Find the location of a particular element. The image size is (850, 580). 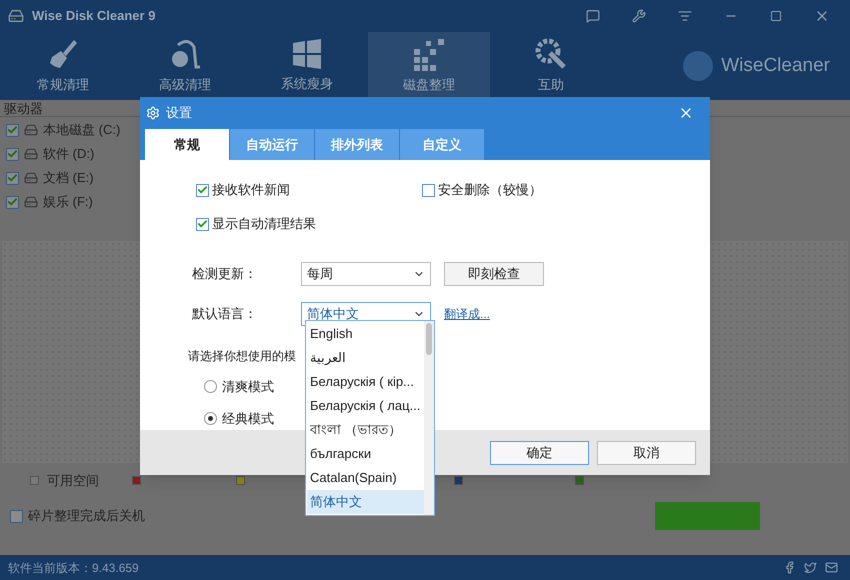

language-option: български is located at coordinates (365, 454).